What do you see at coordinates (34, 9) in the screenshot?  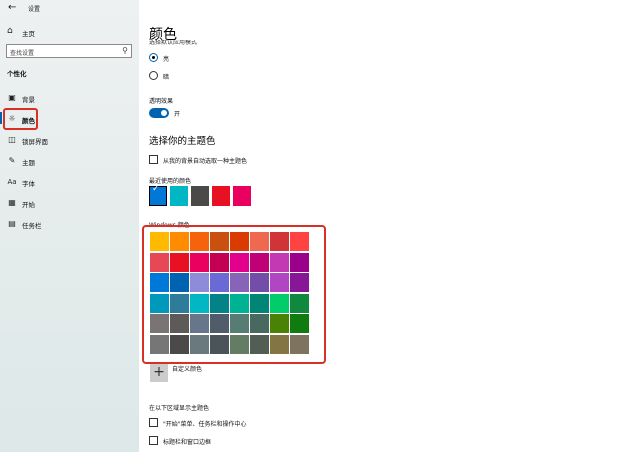 I see `app-title: 设置` at bounding box center [34, 9].